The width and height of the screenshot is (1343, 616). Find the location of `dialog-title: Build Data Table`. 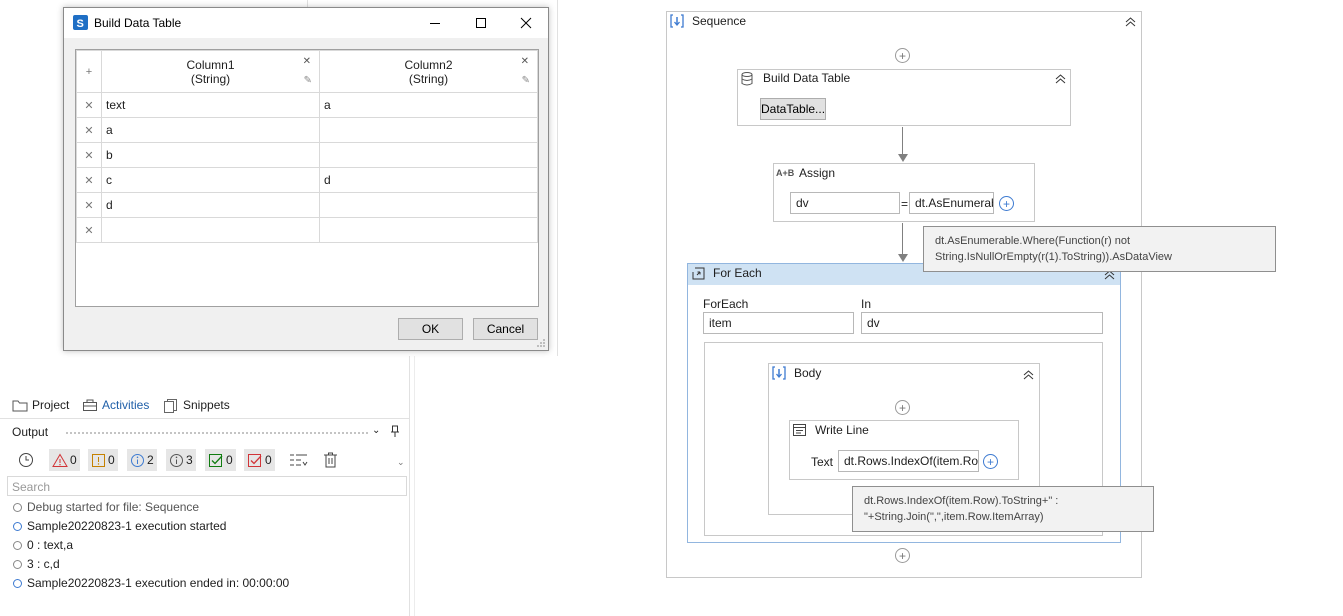

dialog-title: Build Data Table is located at coordinates (138, 23).